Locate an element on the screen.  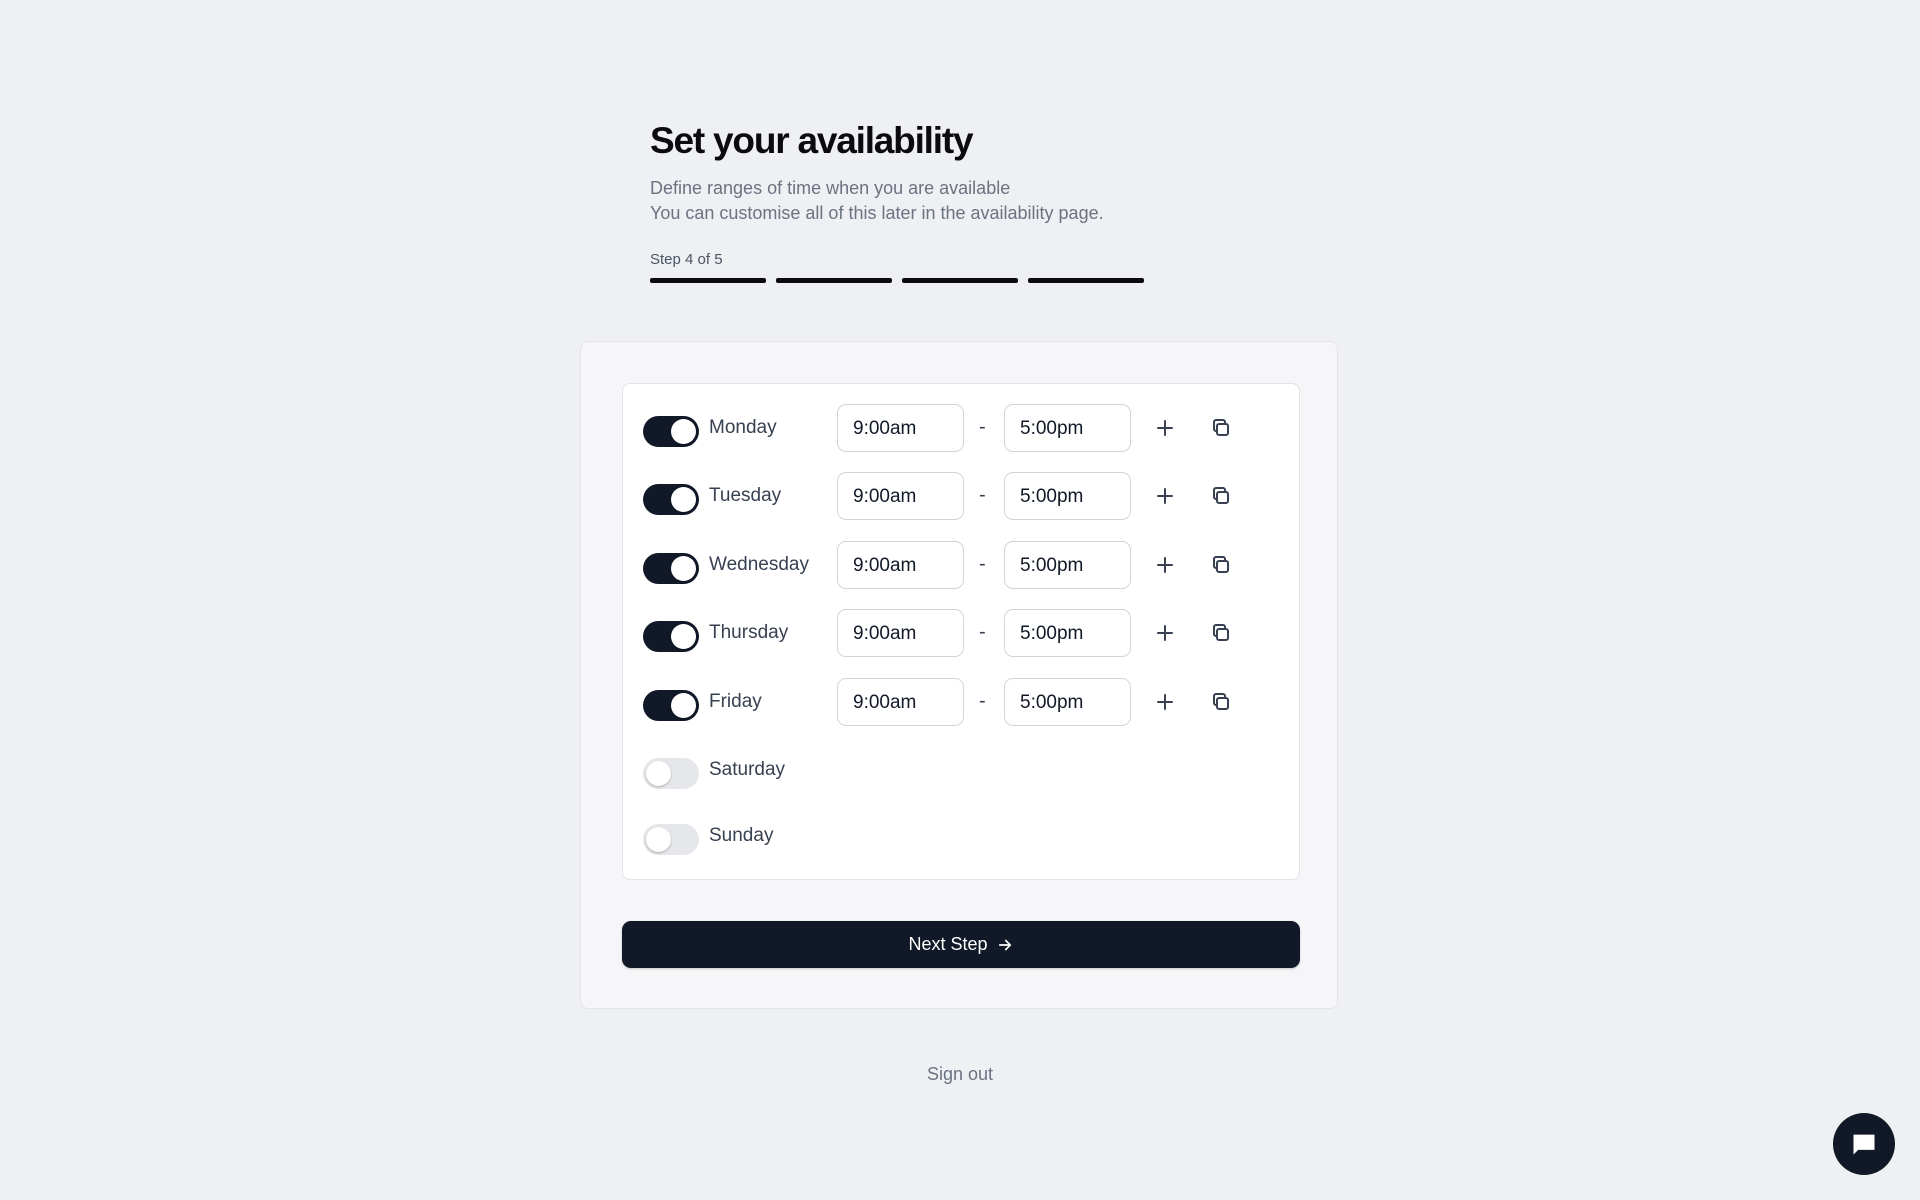
step-progress is located at coordinates (900, 280).